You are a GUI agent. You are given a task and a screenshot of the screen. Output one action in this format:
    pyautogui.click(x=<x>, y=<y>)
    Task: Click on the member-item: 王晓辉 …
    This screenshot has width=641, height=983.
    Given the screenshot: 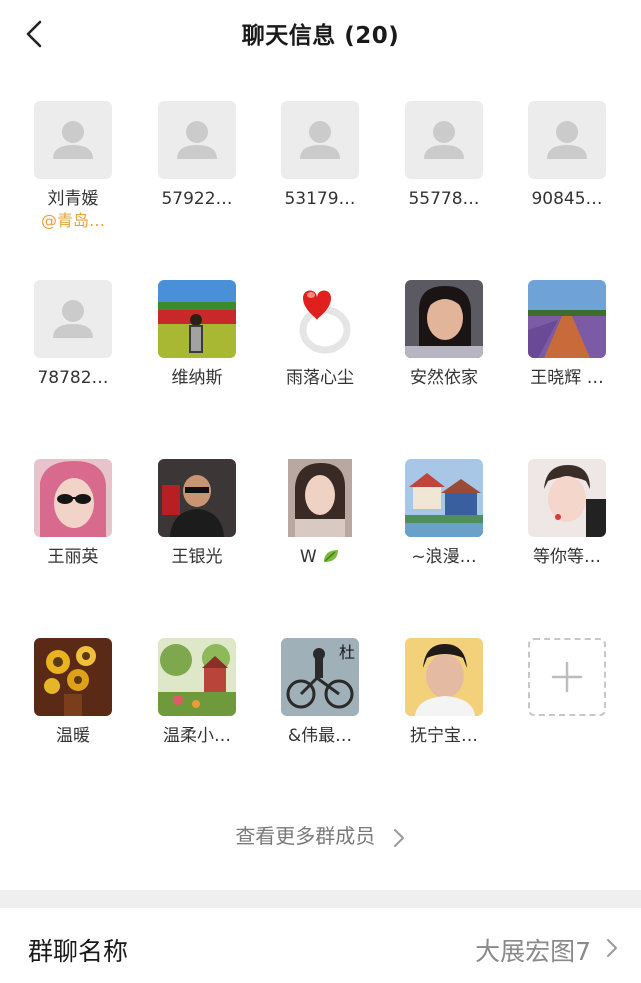 What is the action you would take?
    pyautogui.click(x=567, y=334)
    